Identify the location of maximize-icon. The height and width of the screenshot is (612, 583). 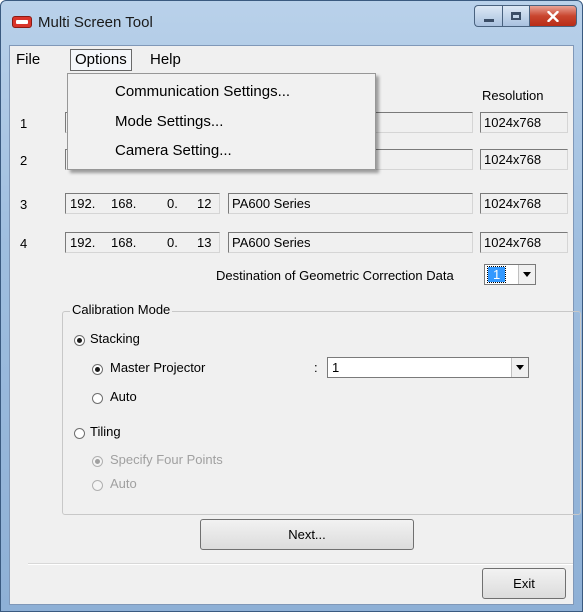
(516, 16).